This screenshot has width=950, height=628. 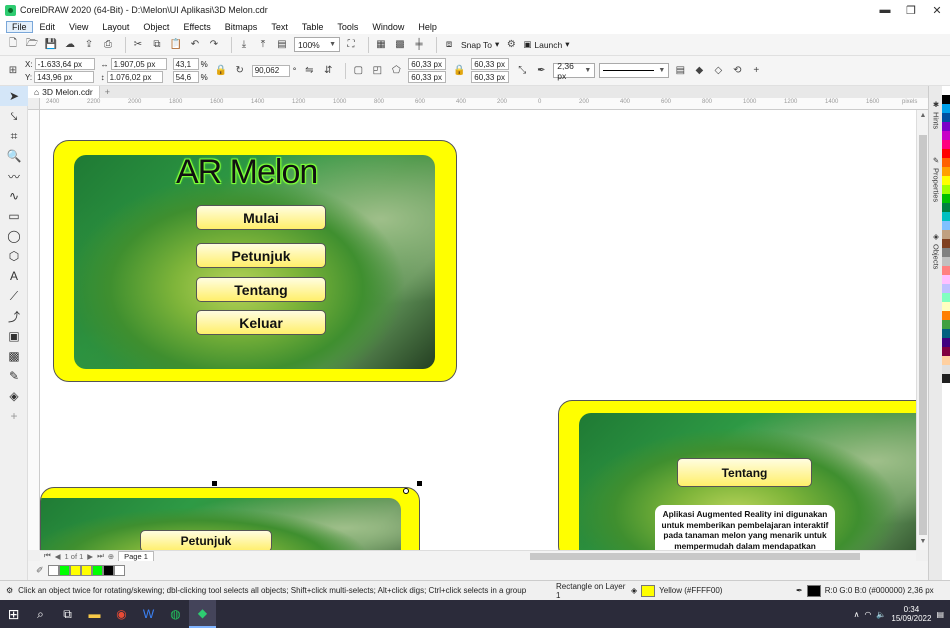 I want to click on menu-object: Object, so click(x=156, y=27).